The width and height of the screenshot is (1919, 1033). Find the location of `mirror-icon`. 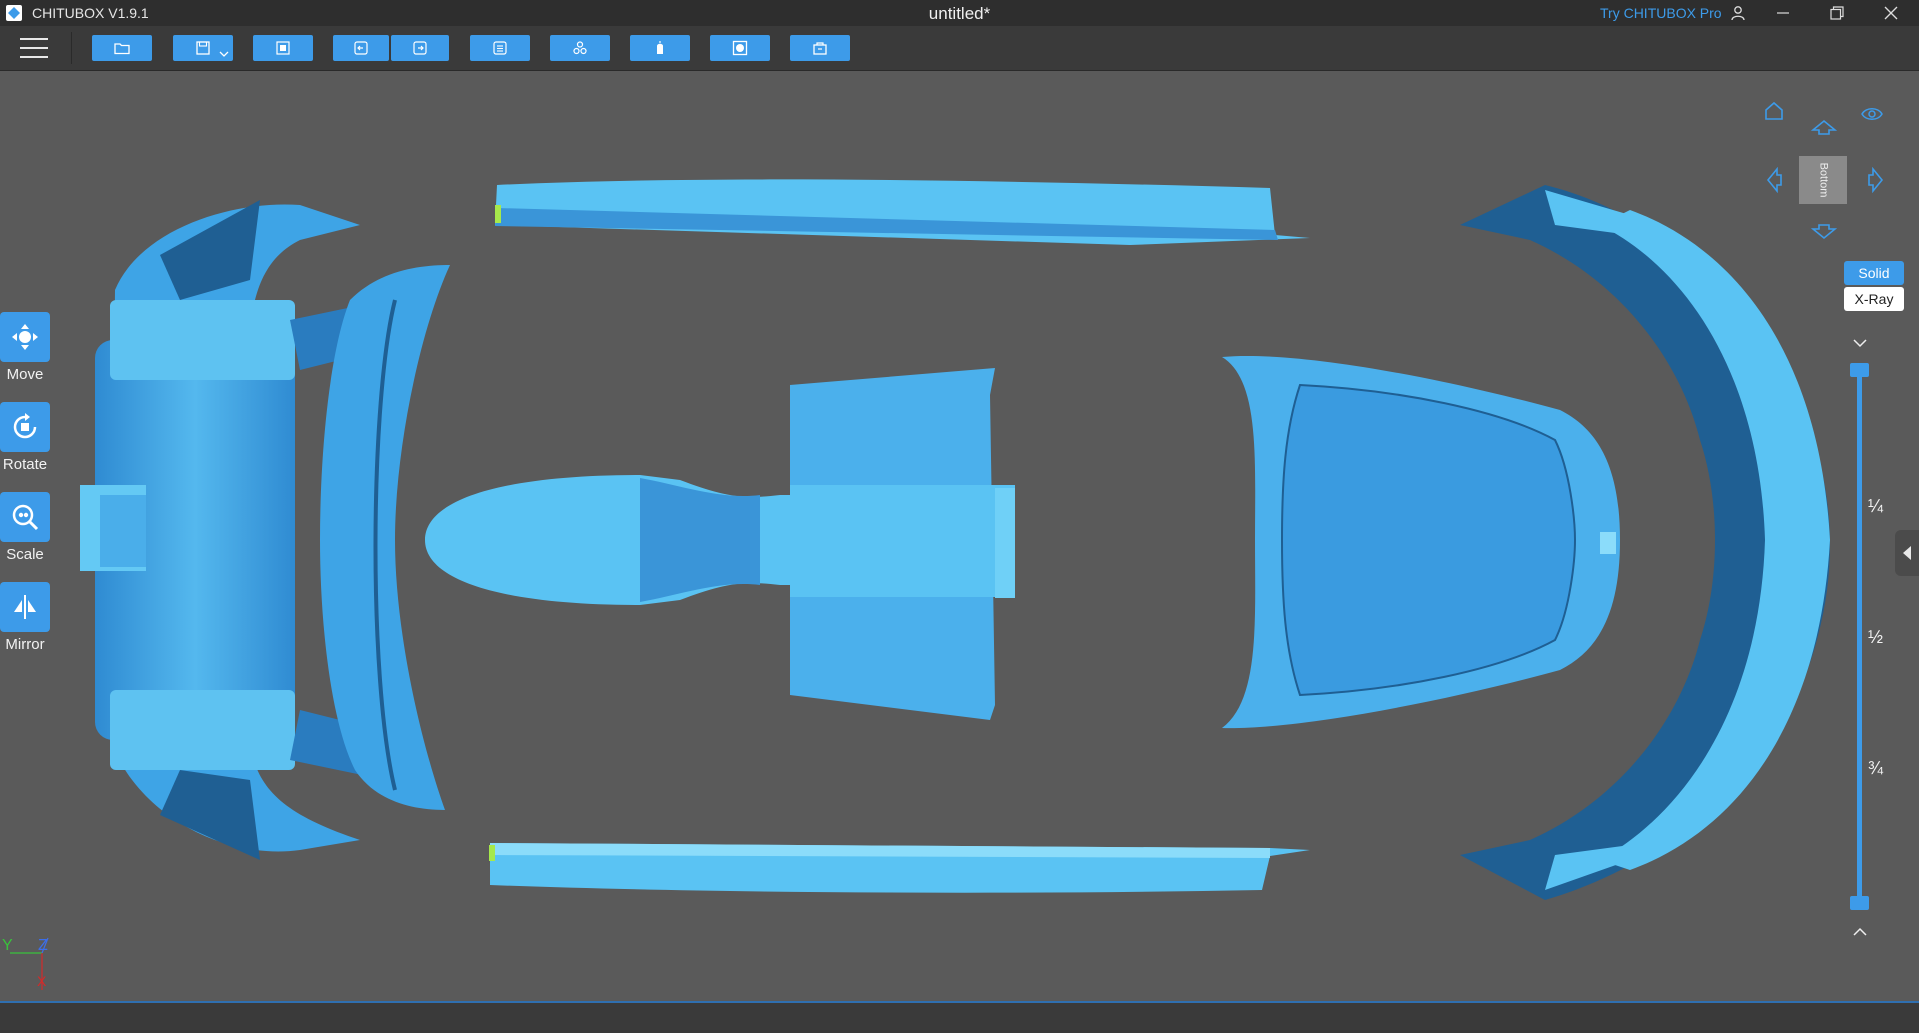

mirror-icon is located at coordinates (25, 607).